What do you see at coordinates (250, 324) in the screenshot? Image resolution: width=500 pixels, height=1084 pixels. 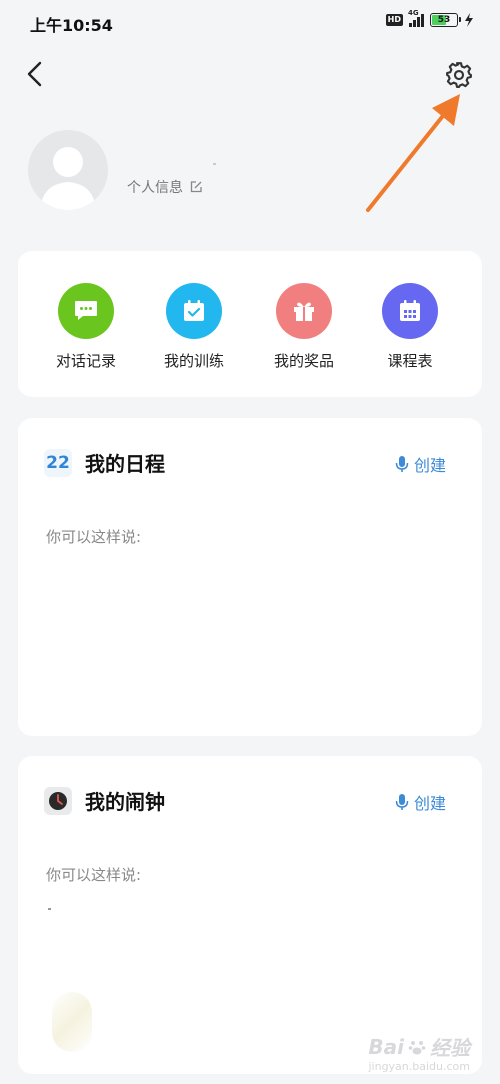 I see `shortcuts-card: 对话记录 我的训练 我的奖品 课程表` at bounding box center [250, 324].